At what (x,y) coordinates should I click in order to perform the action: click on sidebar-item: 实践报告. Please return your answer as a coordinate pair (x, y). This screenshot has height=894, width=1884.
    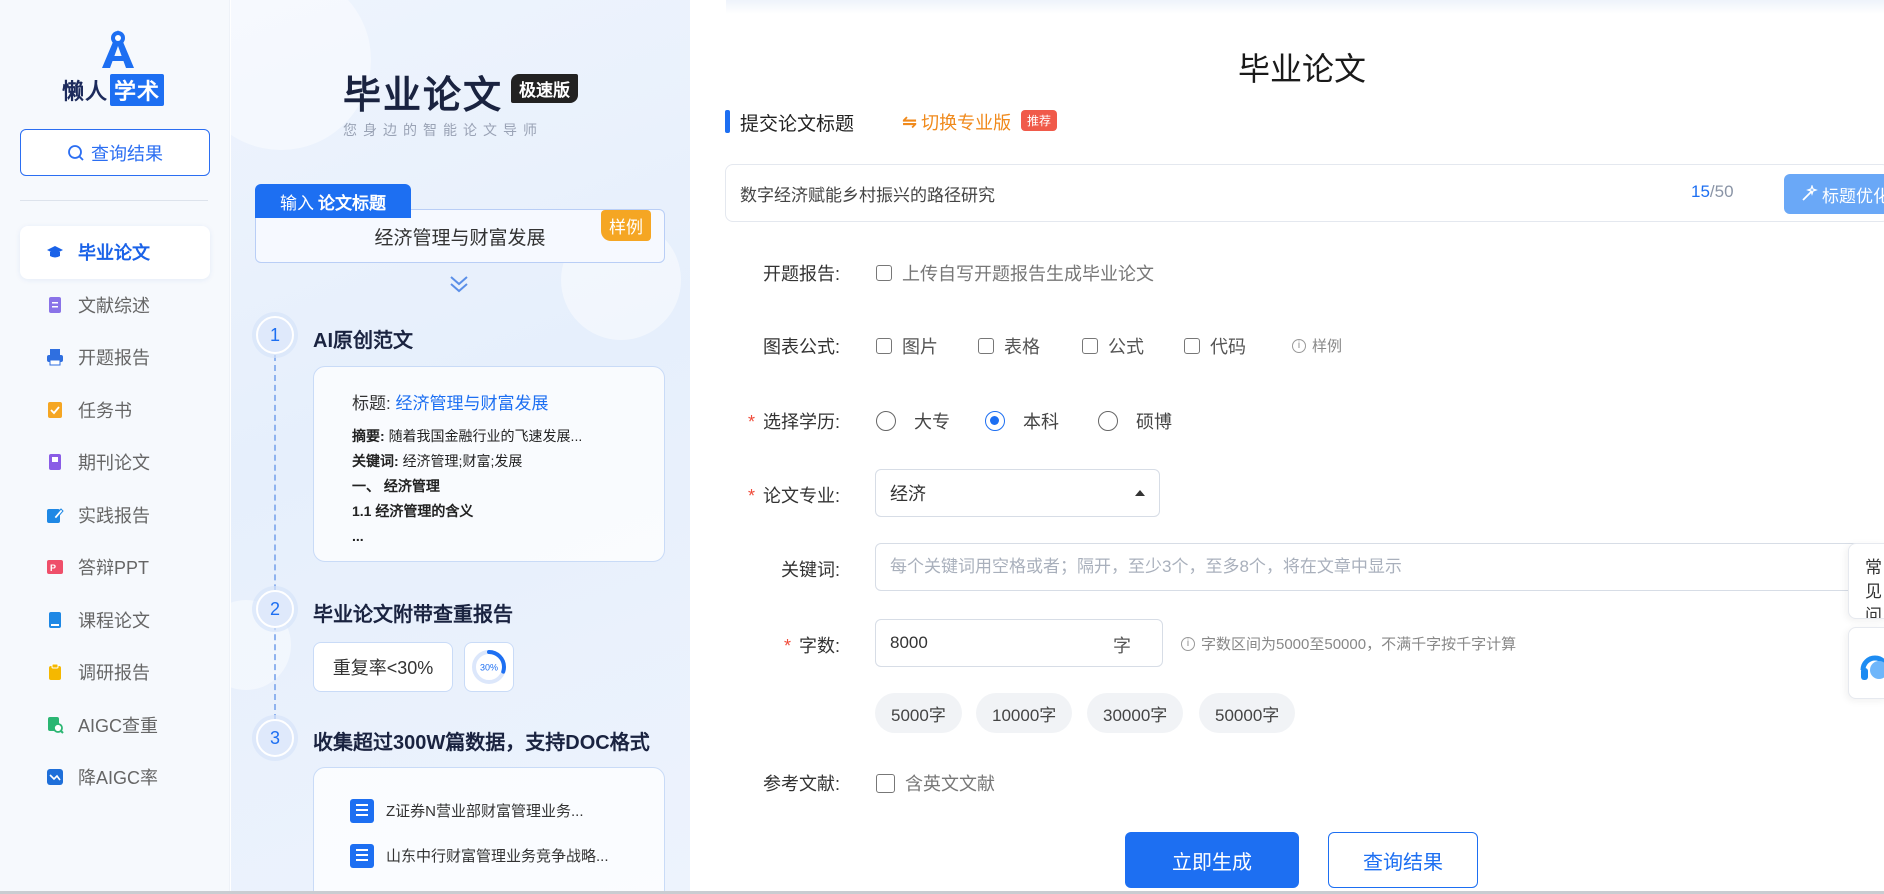
    Looking at the image, I should click on (115, 515).